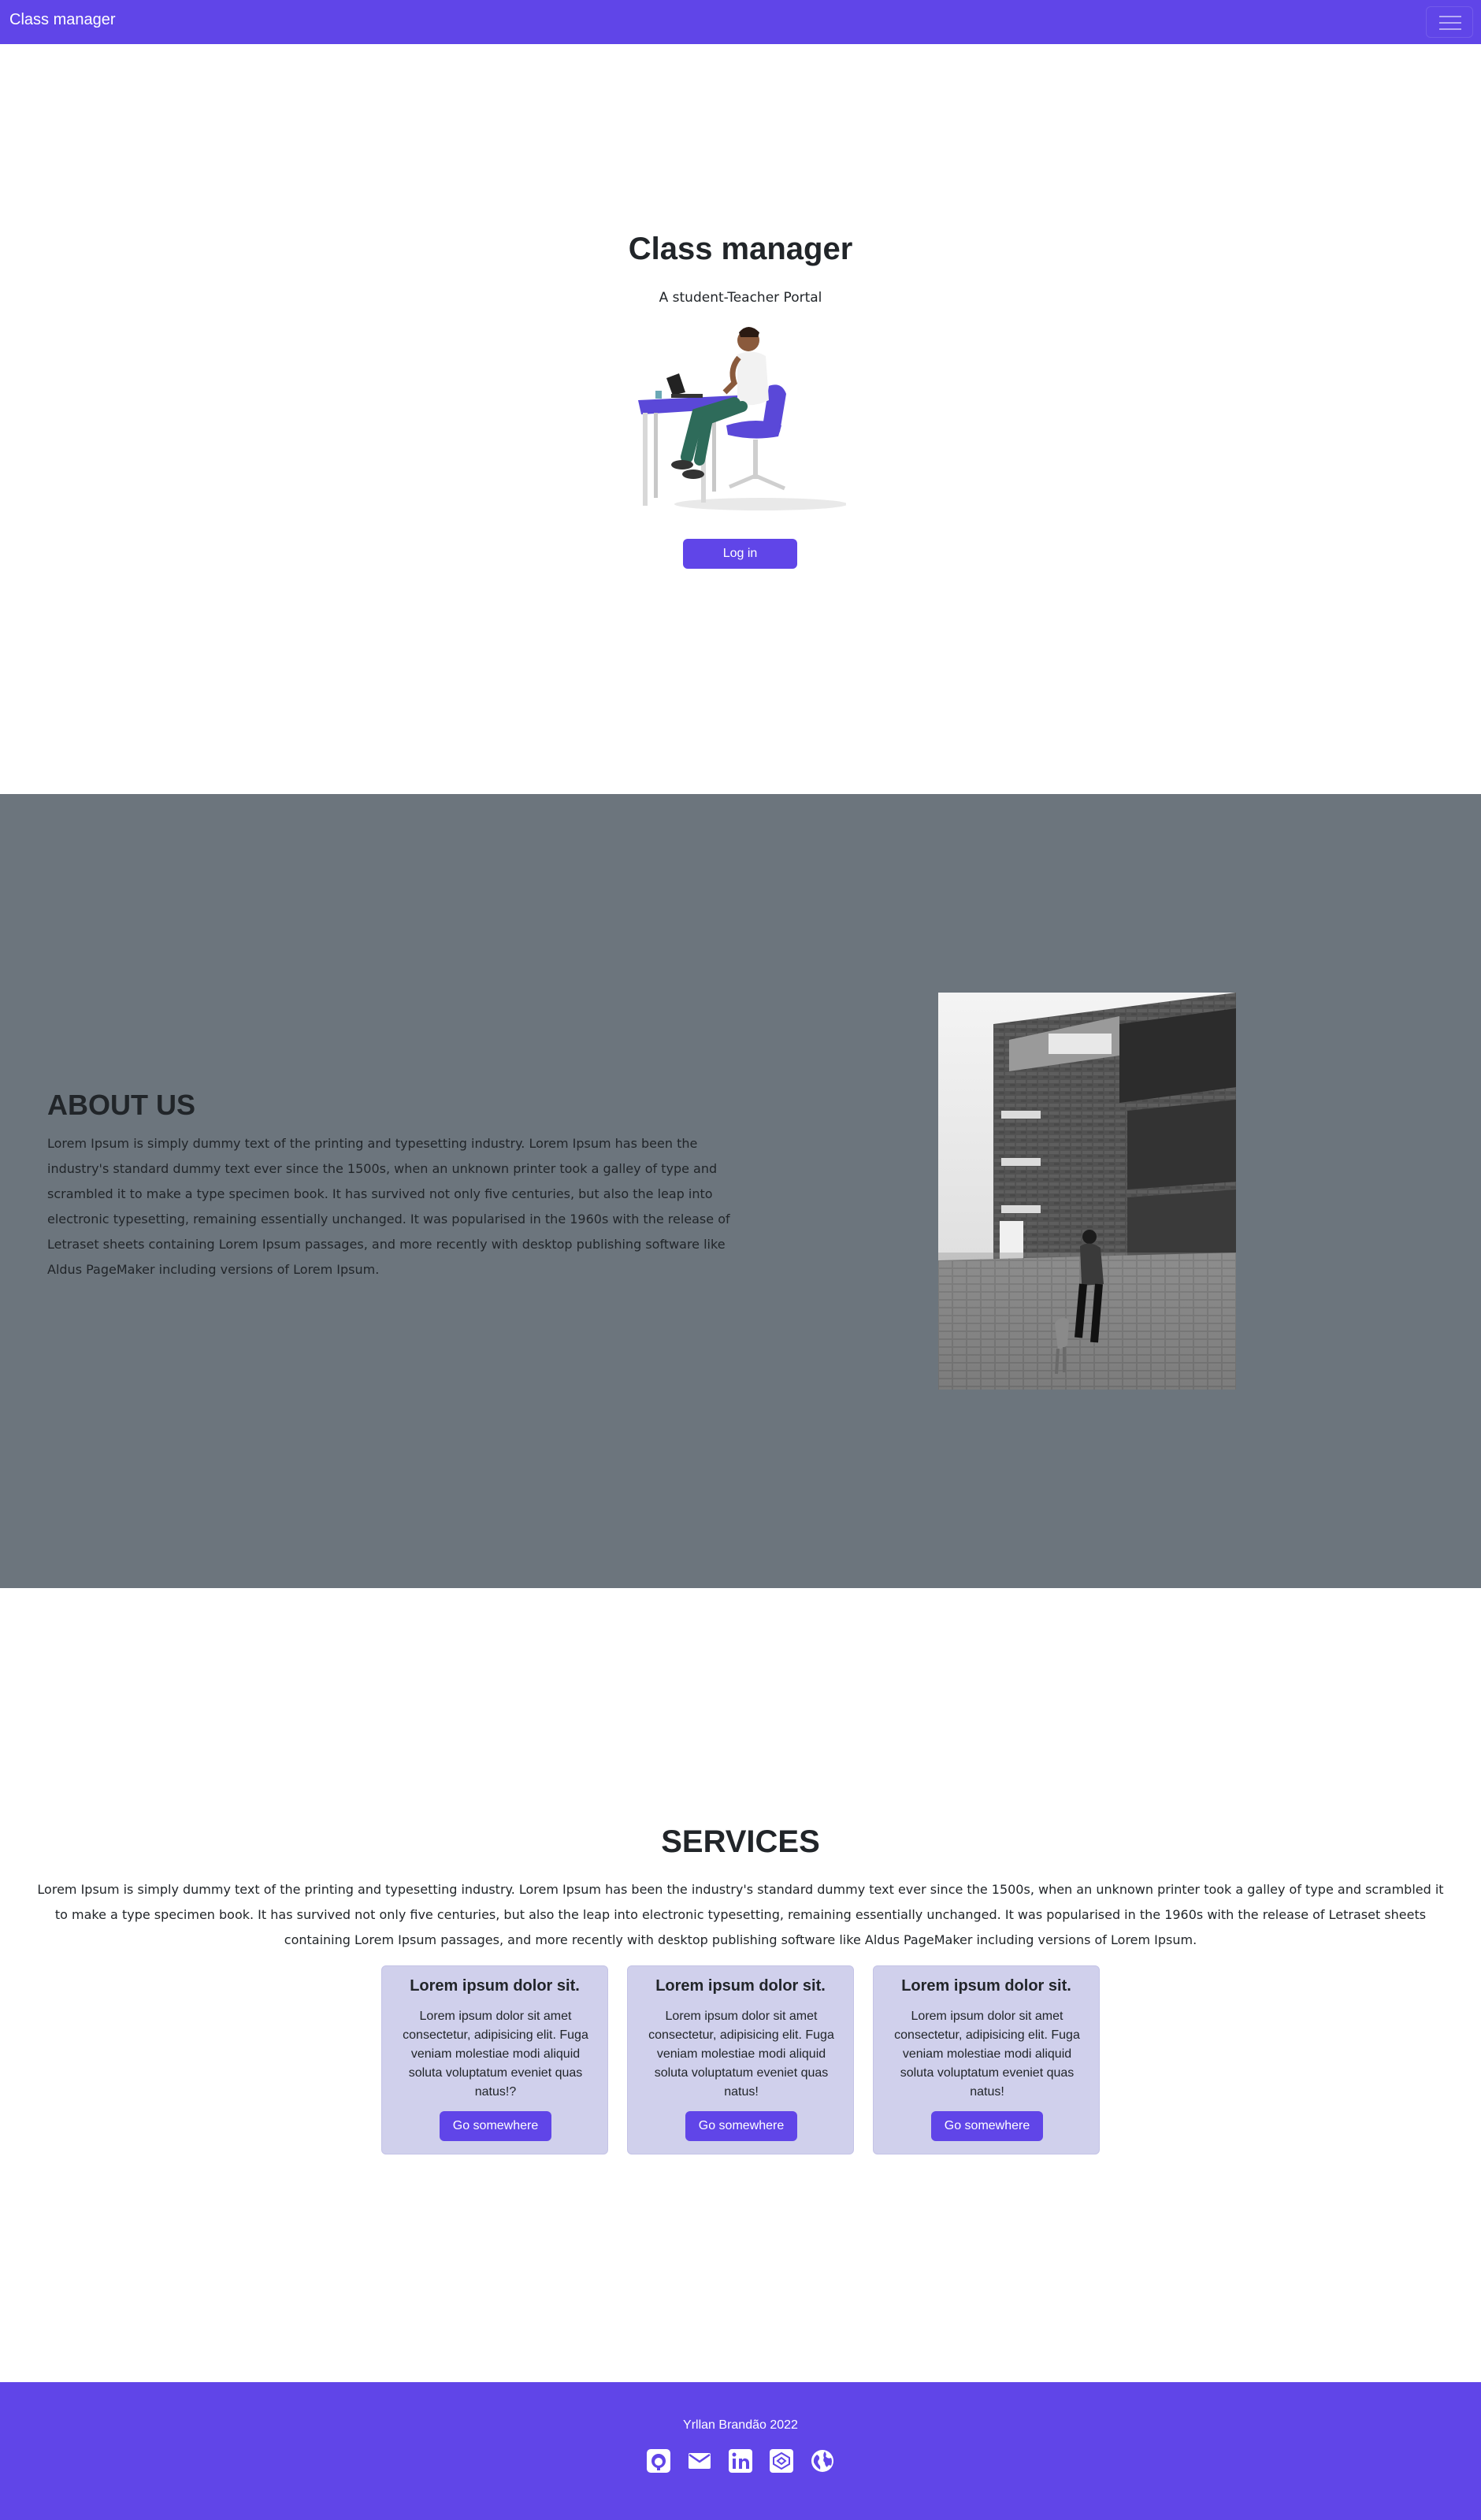 Image resolution: width=1481 pixels, height=2520 pixels. Describe the element at coordinates (740, 249) in the screenshot. I see `hero-title: Class manager` at that location.